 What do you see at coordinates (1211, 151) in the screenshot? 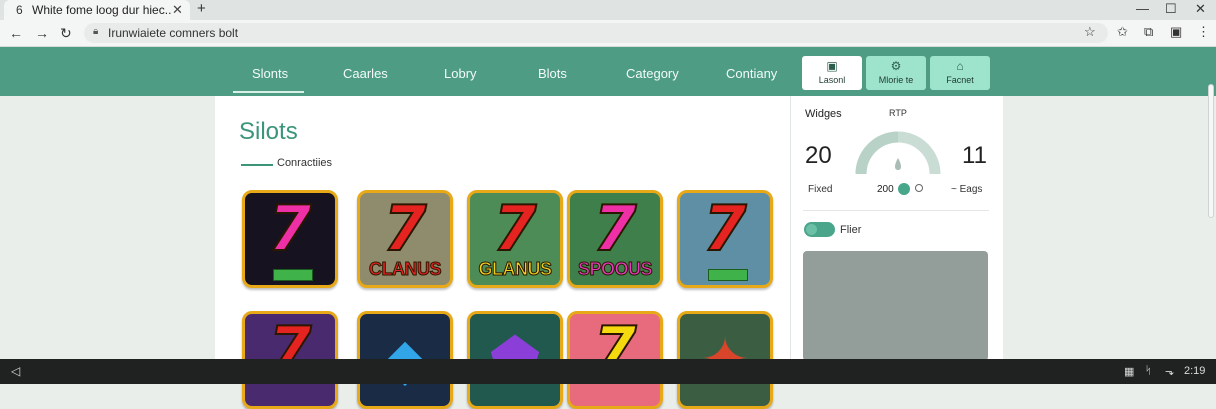
I see `page-scrollbar` at bounding box center [1211, 151].